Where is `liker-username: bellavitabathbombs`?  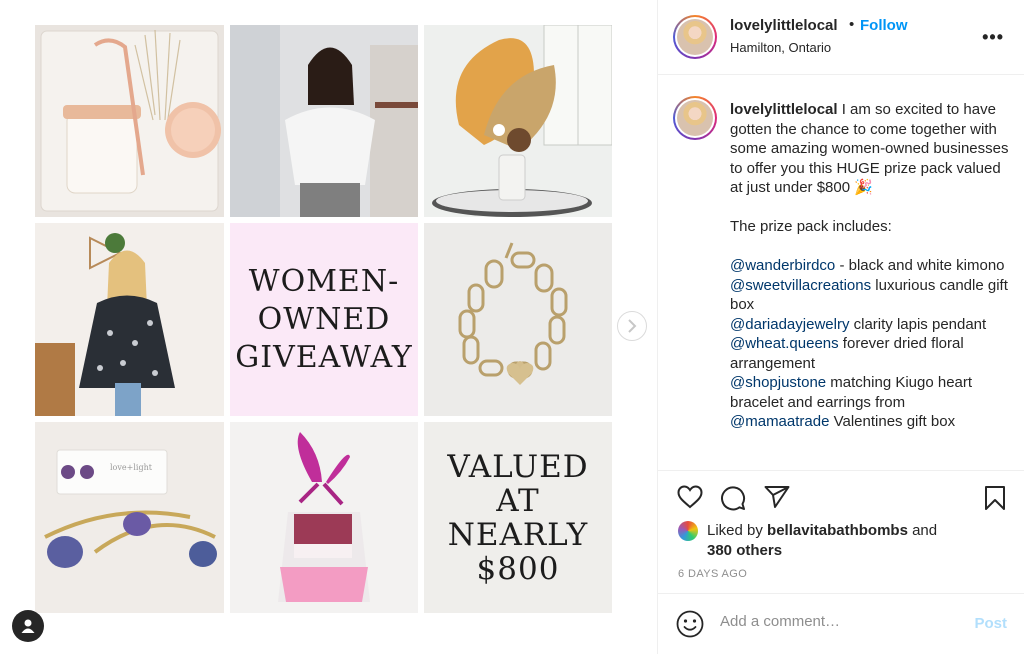 liker-username: bellavitabathbombs is located at coordinates (837, 530).